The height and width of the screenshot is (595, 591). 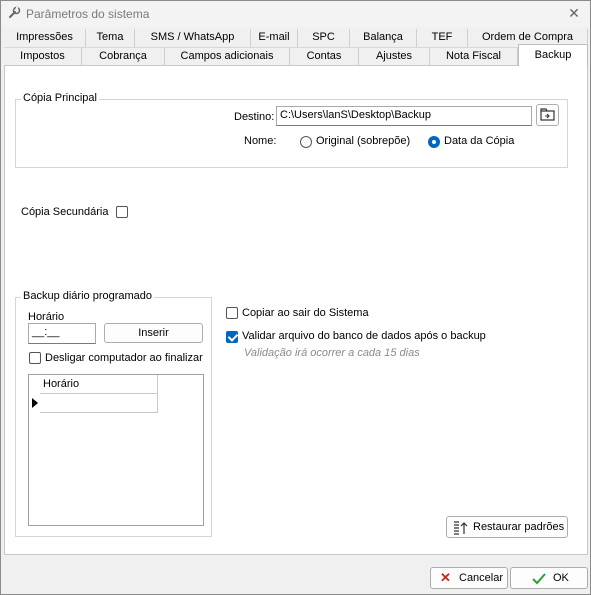 I want to click on tab-spc: SPC, so click(x=324, y=38).